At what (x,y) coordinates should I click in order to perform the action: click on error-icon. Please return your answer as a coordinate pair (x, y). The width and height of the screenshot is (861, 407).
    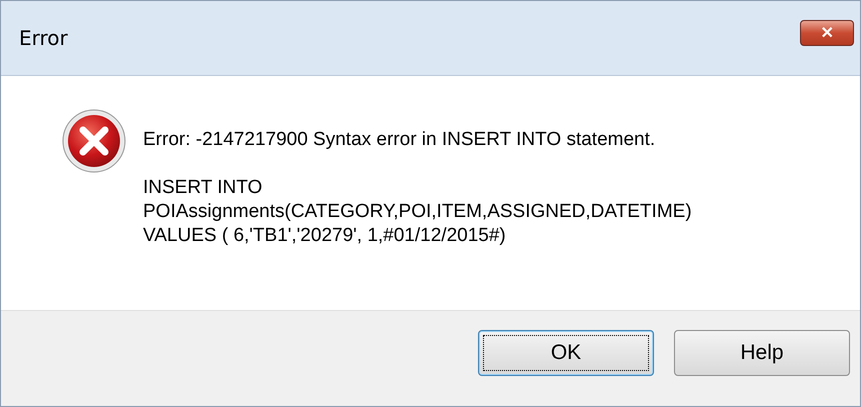
    Looking at the image, I should click on (94, 141).